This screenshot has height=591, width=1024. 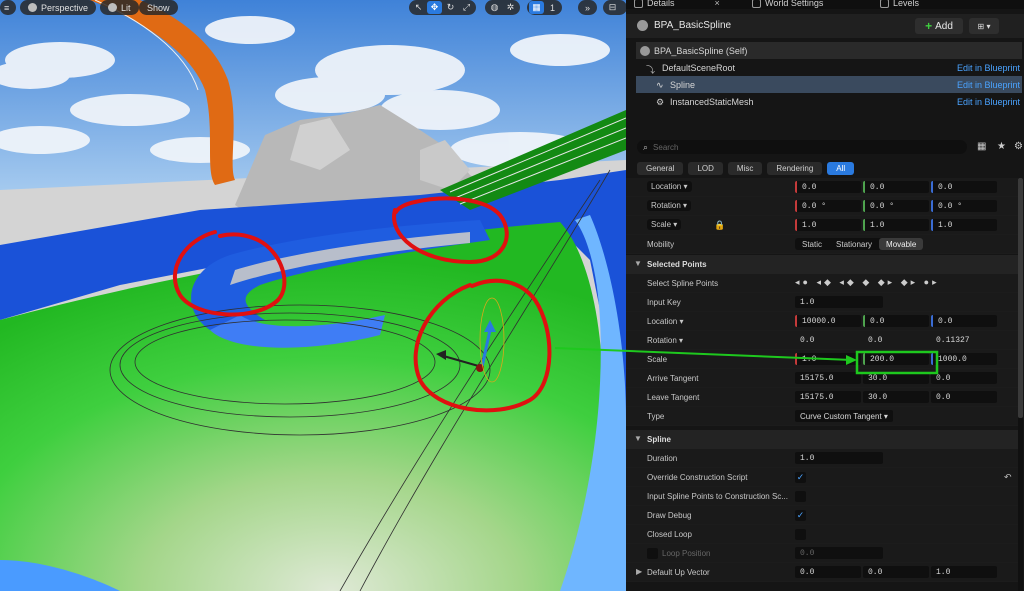 What do you see at coordinates (828, 321) in the screenshot?
I see `point-location-x-field: 10000.0` at bounding box center [828, 321].